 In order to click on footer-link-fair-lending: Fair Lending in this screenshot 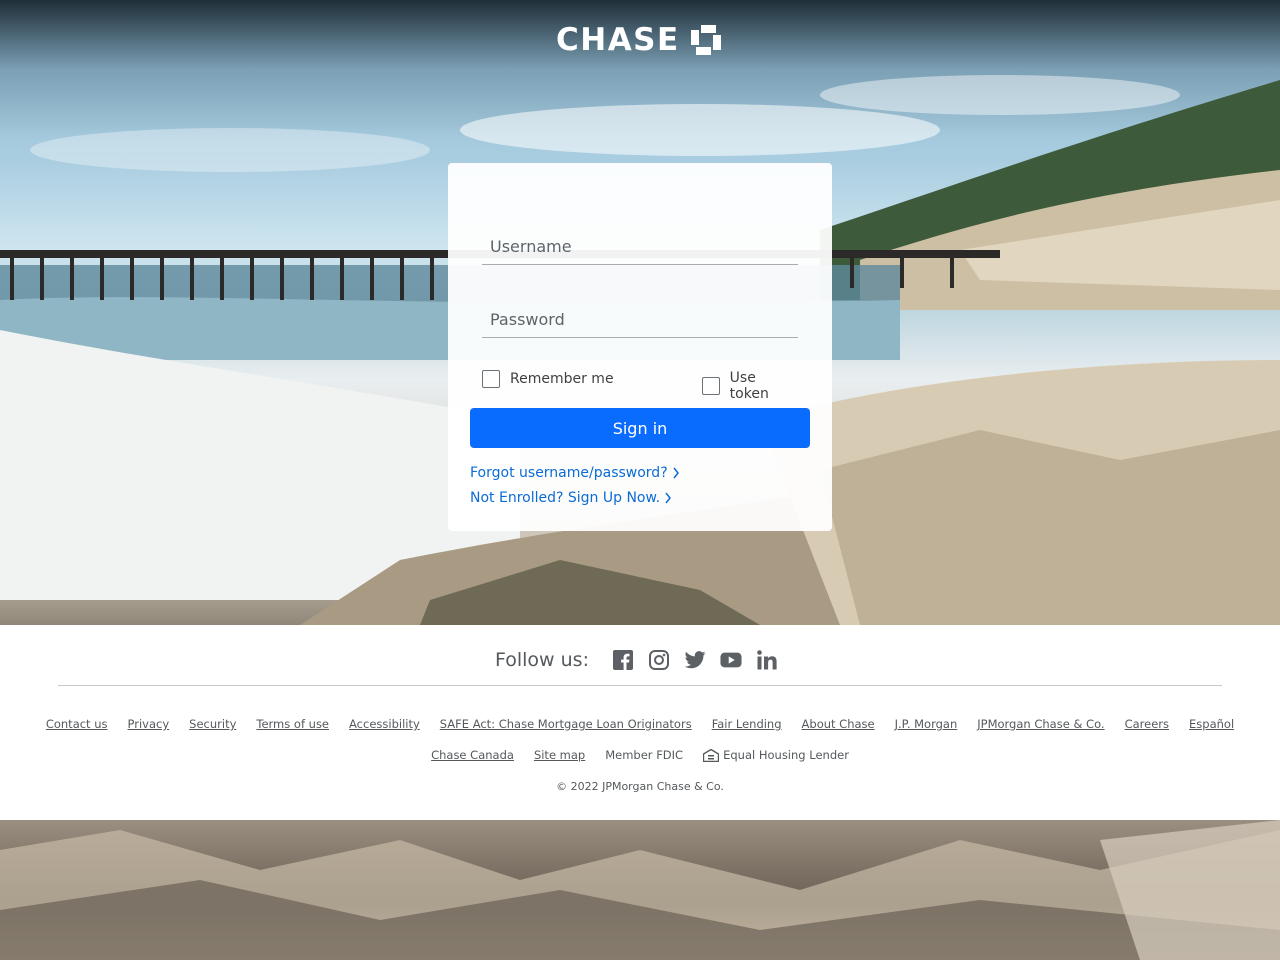, I will do `click(747, 724)`.